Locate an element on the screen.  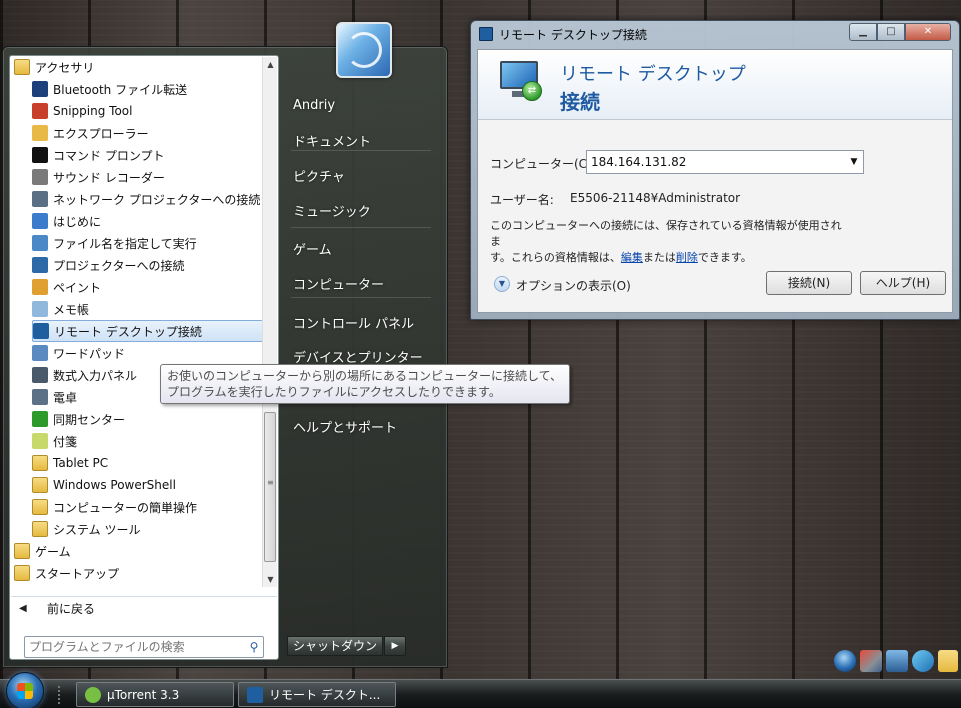
program-item: エクスプローラー is located at coordinates (148, 133).